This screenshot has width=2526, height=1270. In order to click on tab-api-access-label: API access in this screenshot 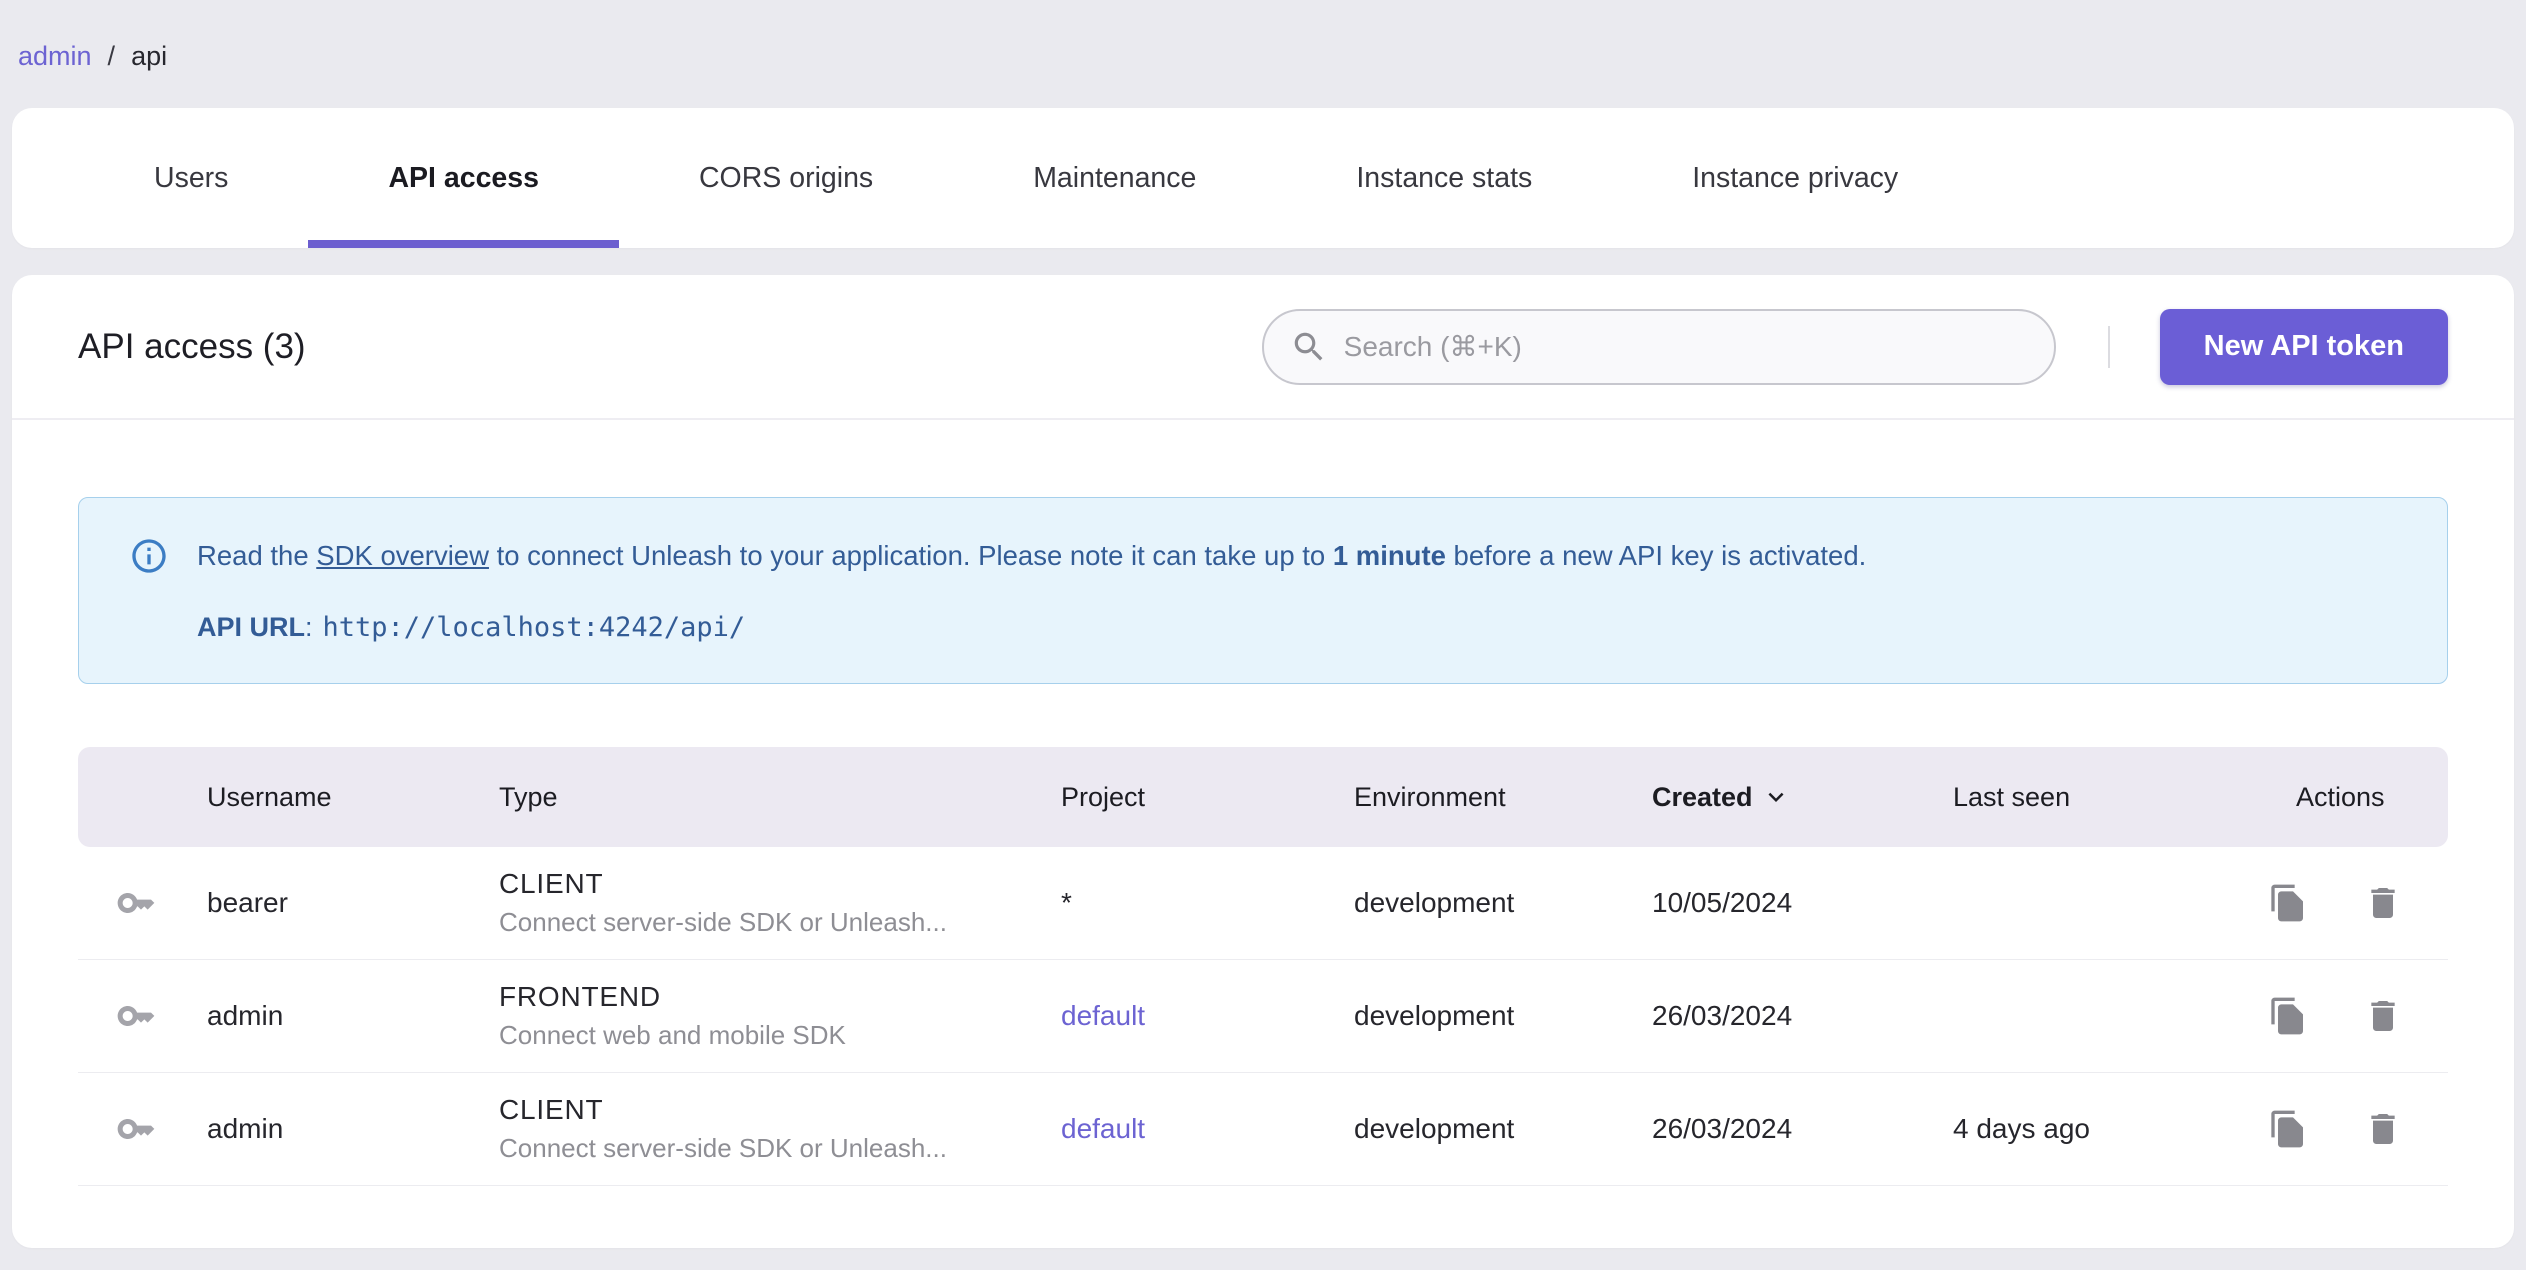, I will do `click(463, 177)`.